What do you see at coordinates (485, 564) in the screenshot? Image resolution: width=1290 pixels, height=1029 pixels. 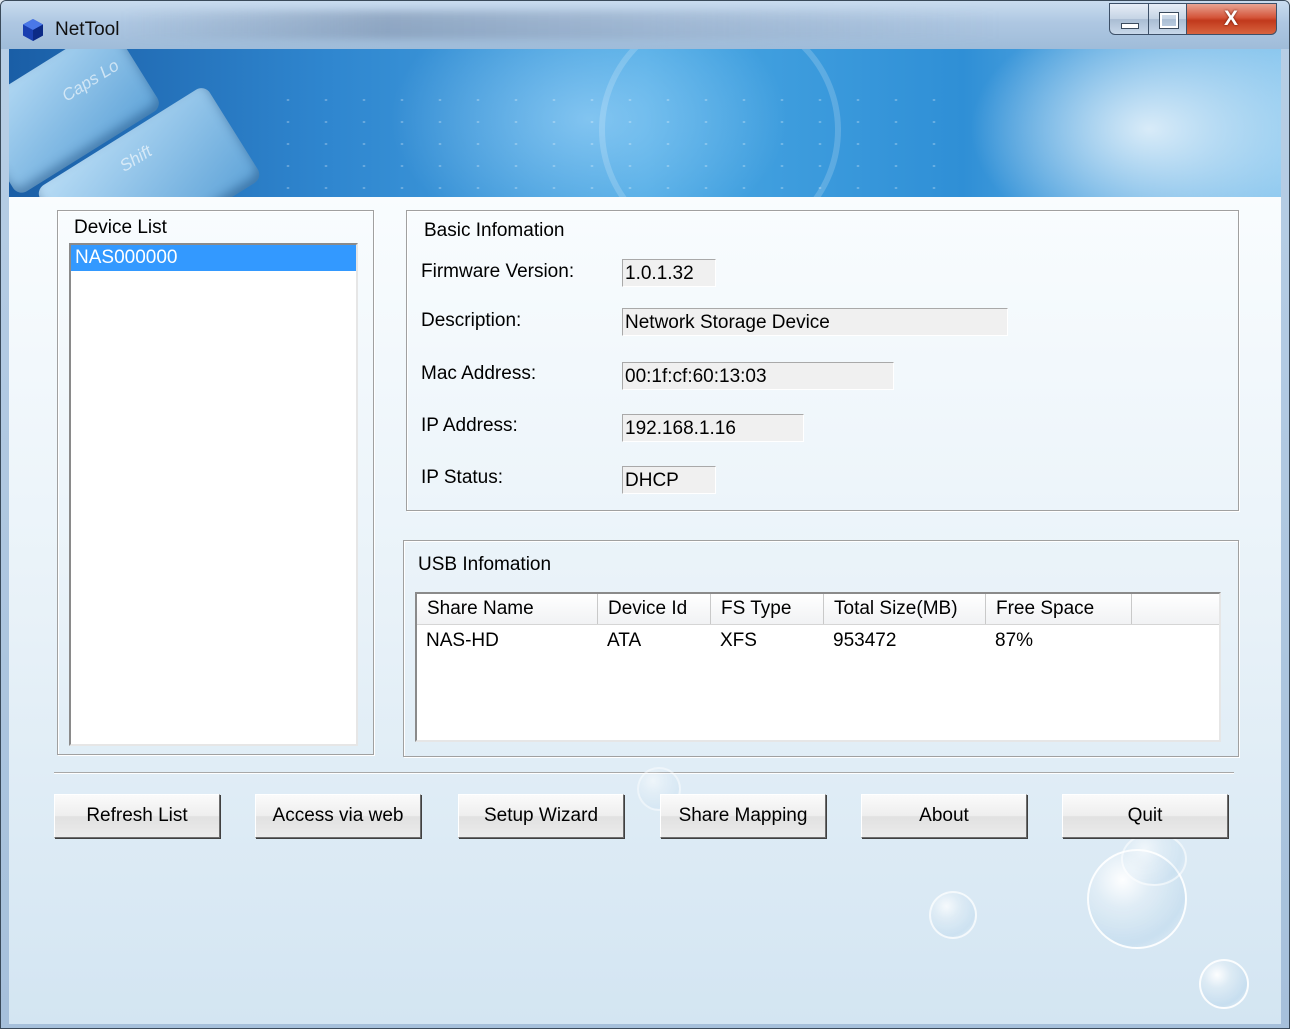 I see `usb-info-caption: USB Infomation` at bounding box center [485, 564].